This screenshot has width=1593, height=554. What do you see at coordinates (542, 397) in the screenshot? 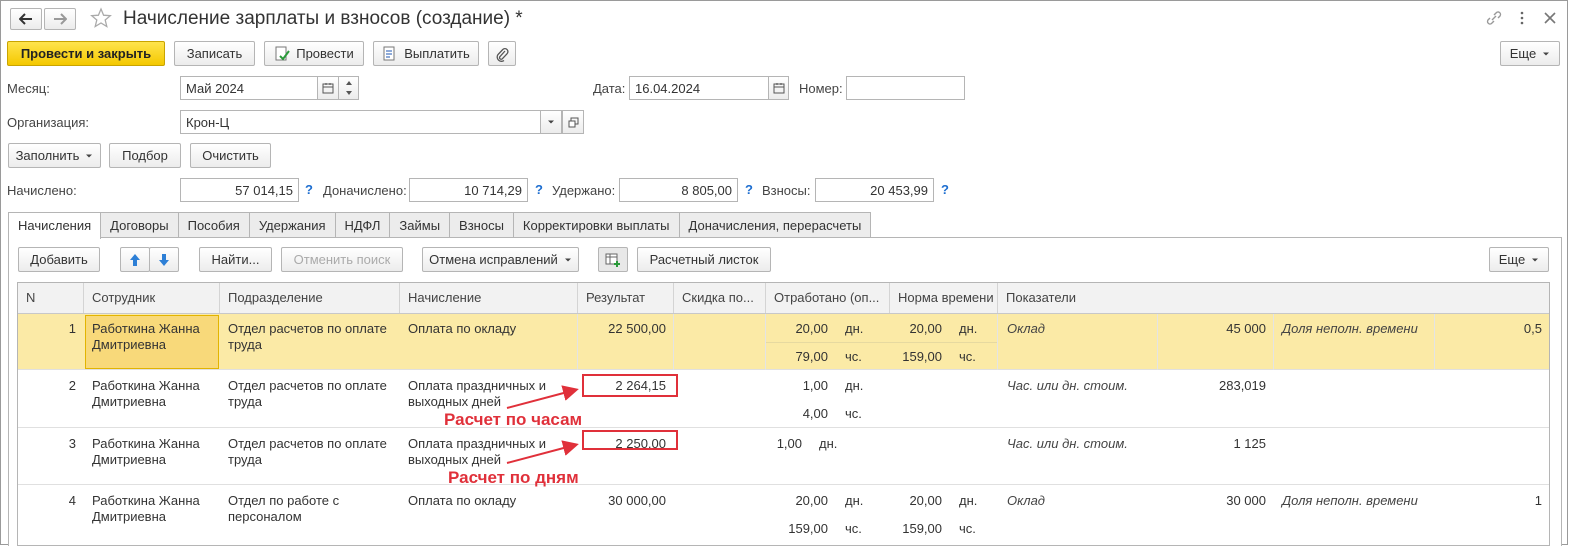
I see `arrow-to-hours-result` at bounding box center [542, 397].